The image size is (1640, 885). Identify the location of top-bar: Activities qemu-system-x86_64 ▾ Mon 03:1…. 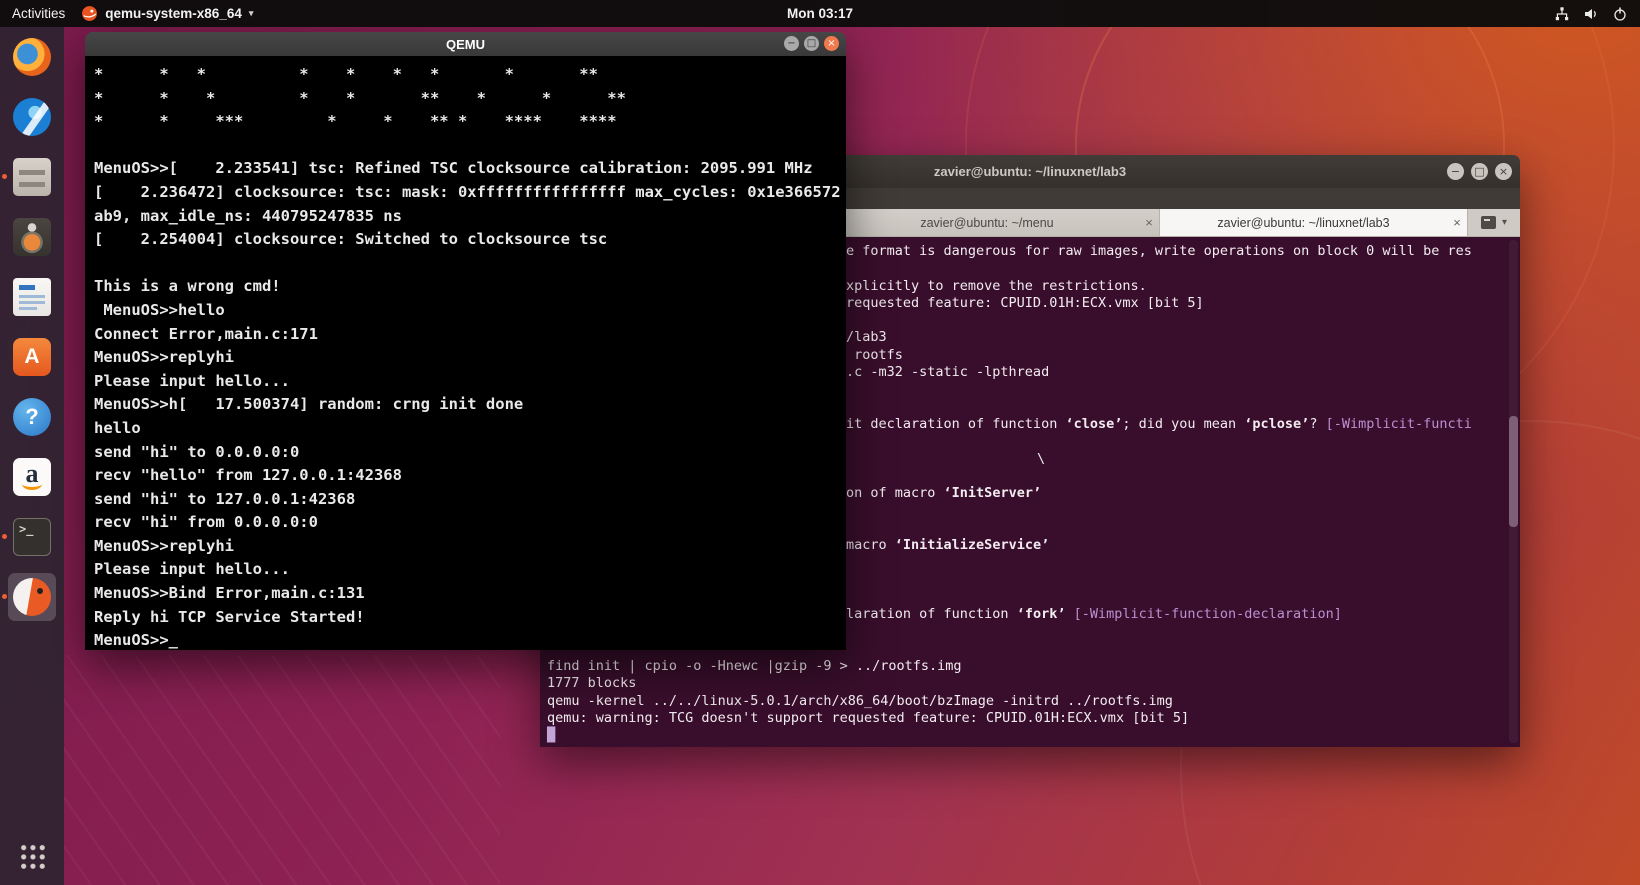
(820, 13).